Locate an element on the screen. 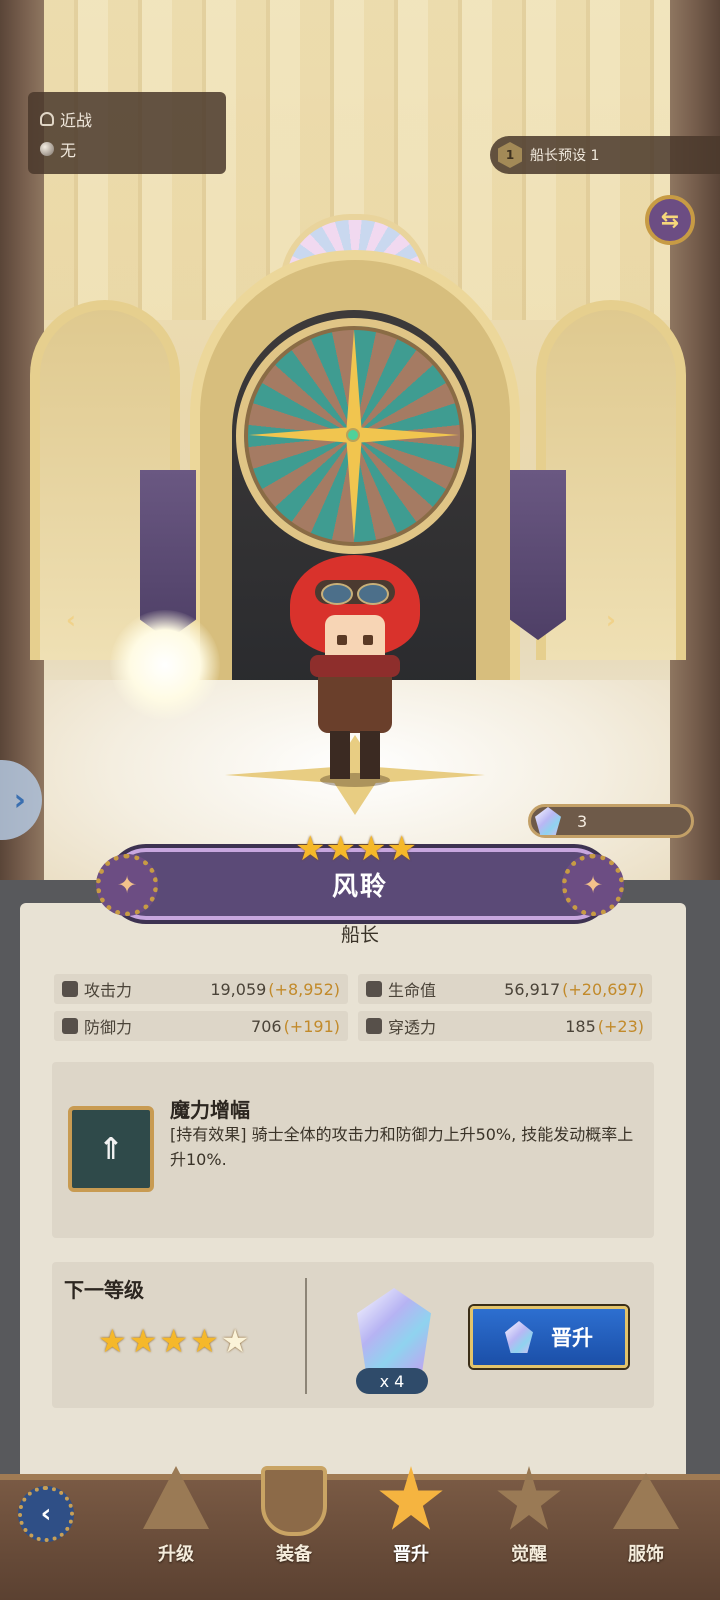 The image size is (720, 1600). melee-icon is located at coordinates (47, 119).